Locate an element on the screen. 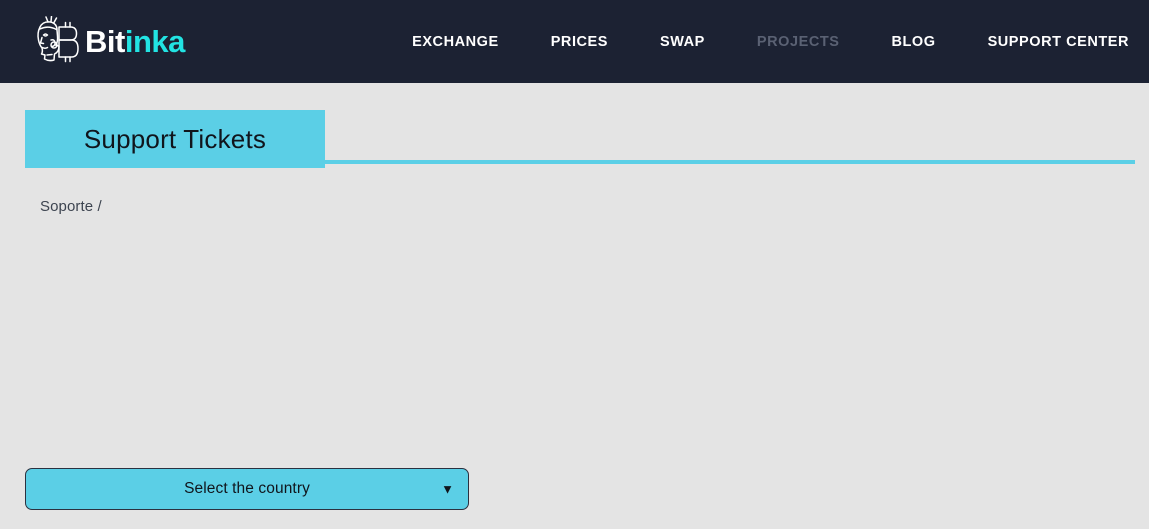 The width and height of the screenshot is (1149, 529). brand-logo: Bitinka is located at coordinates (110, 41).